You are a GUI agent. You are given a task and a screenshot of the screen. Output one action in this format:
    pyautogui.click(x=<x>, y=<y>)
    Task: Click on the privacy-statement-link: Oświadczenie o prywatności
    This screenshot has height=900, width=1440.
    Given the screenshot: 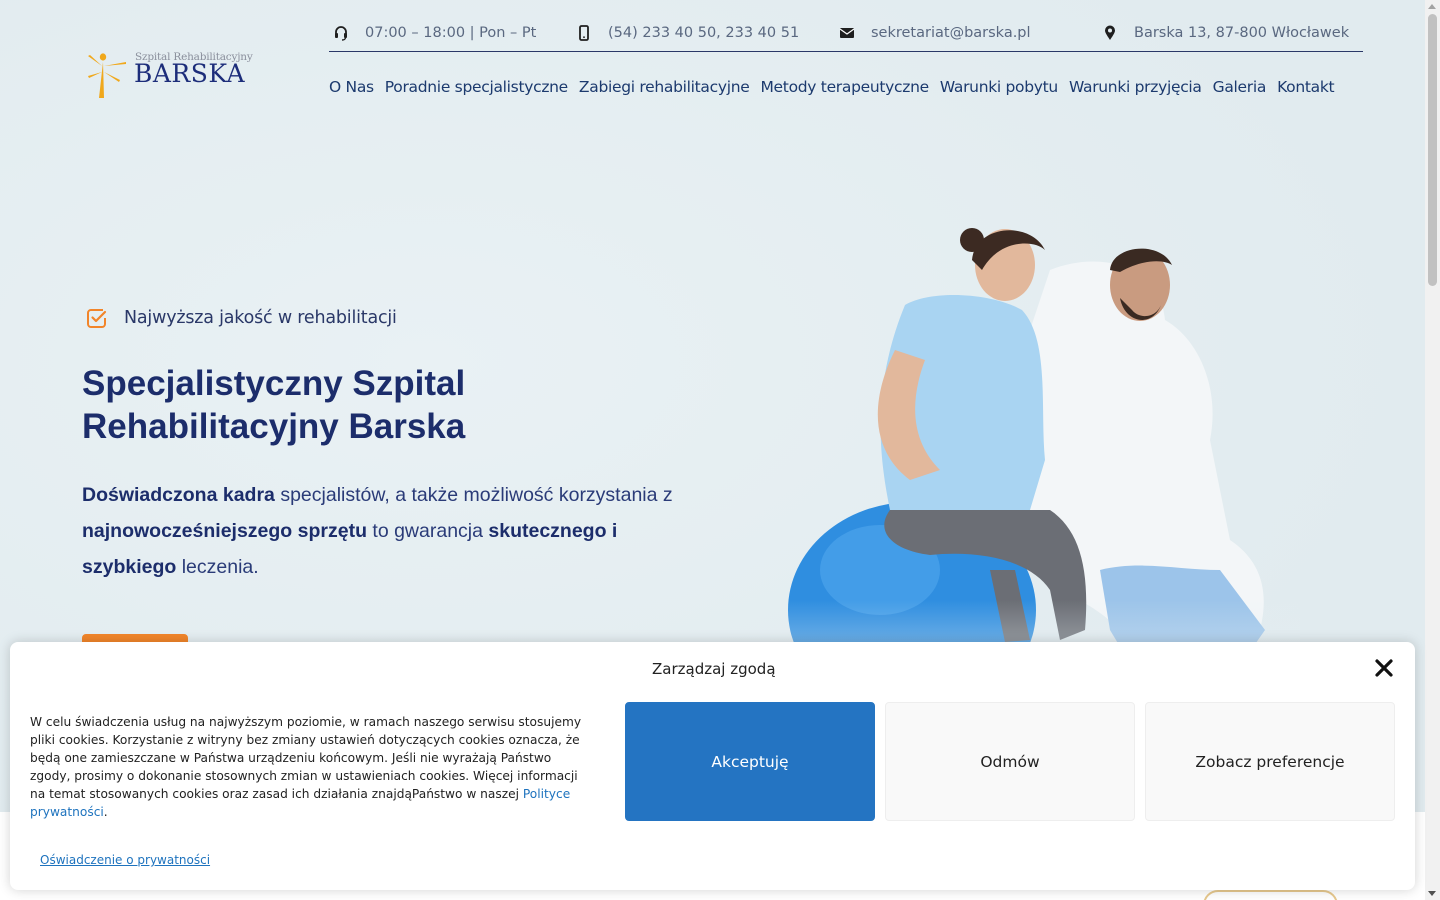 What is the action you would take?
    pyautogui.click(x=125, y=860)
    